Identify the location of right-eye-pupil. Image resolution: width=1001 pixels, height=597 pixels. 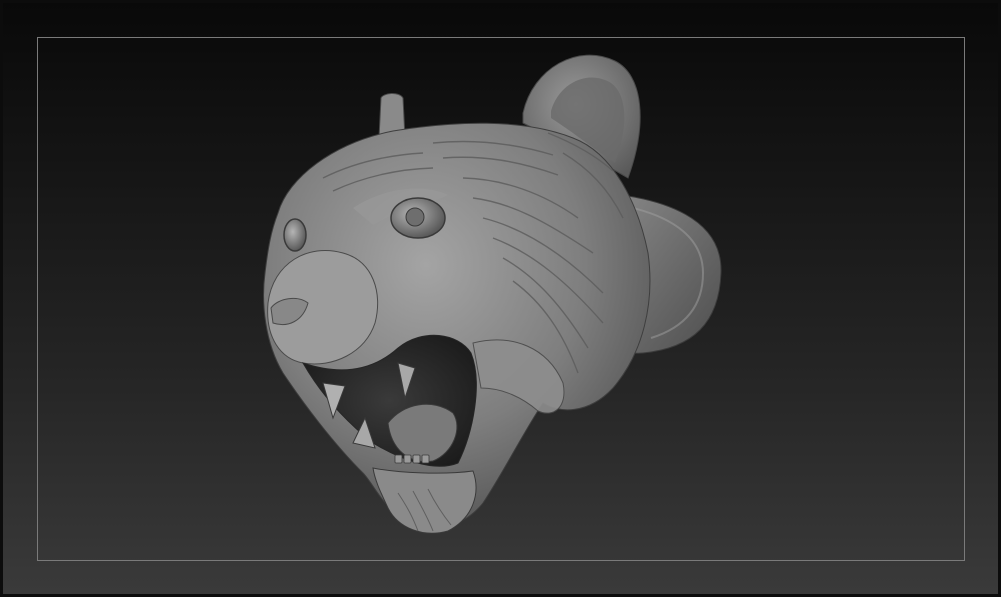
(415, 217).